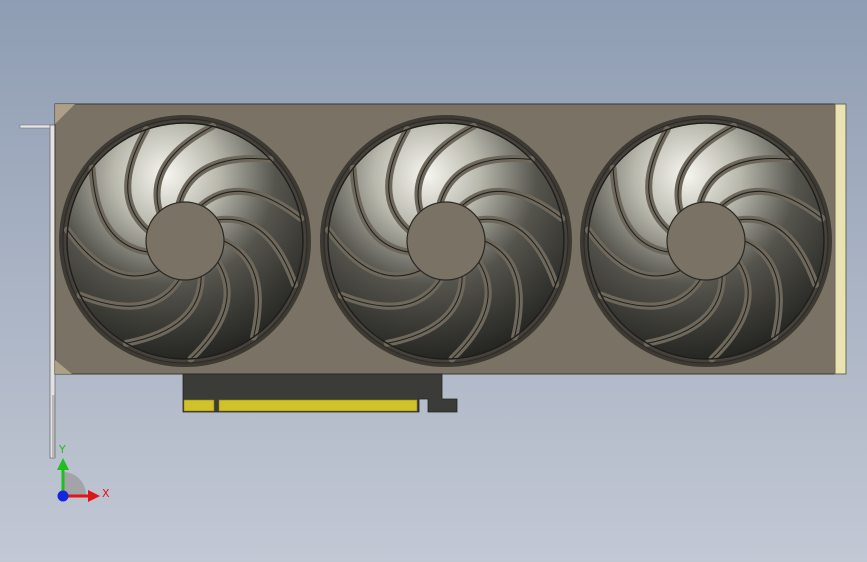 The width and height of the screenshot is (867, 562). What do you see at coordinates (106, 493) in the screenshot?
I see `x-axis-label: X` at bounding box center [106, 493].